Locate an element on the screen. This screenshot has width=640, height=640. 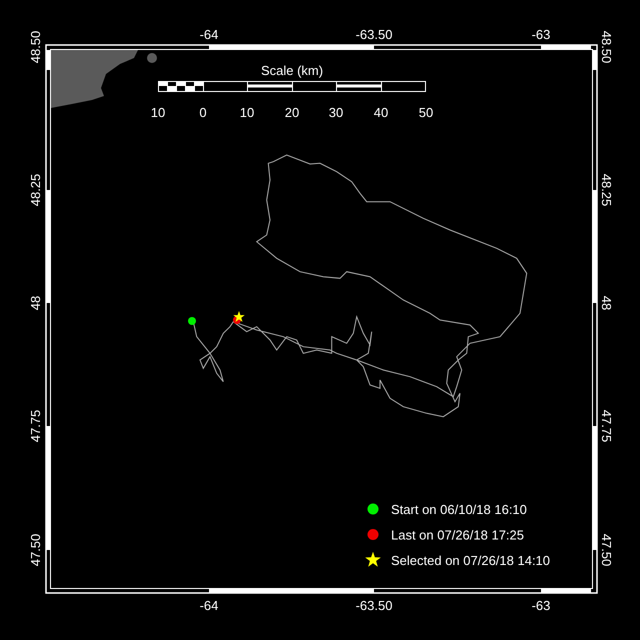
legend-label: Start on 06/10/18 16:10 is located at coordinates (459, 509).